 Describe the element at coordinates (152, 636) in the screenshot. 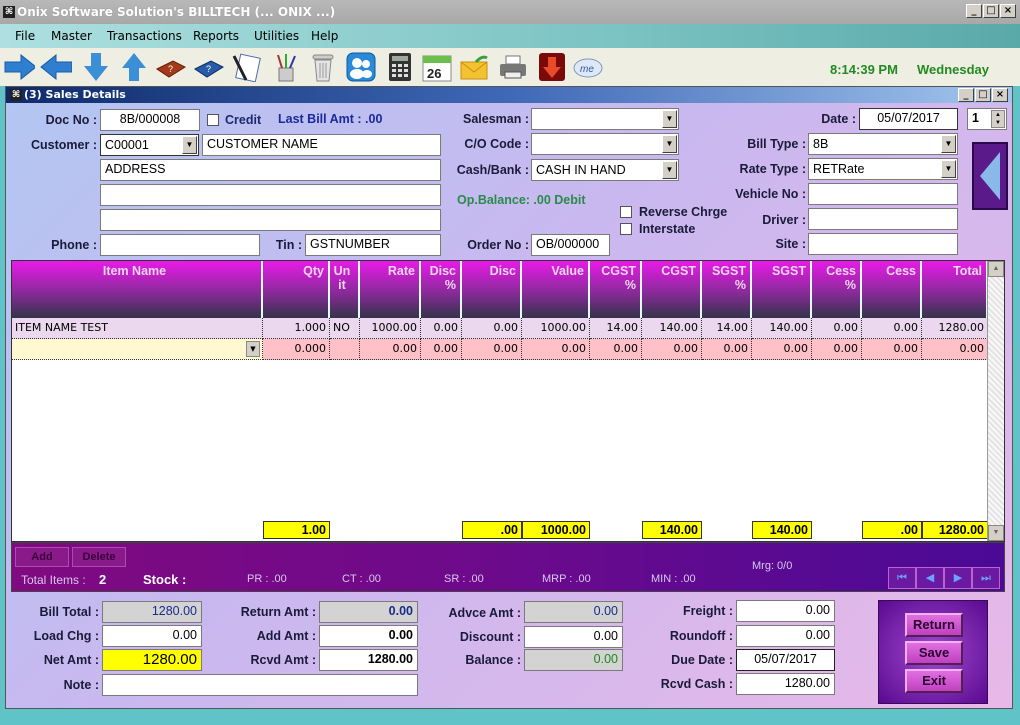

I see `load-chg-field: 0.00` at that location.